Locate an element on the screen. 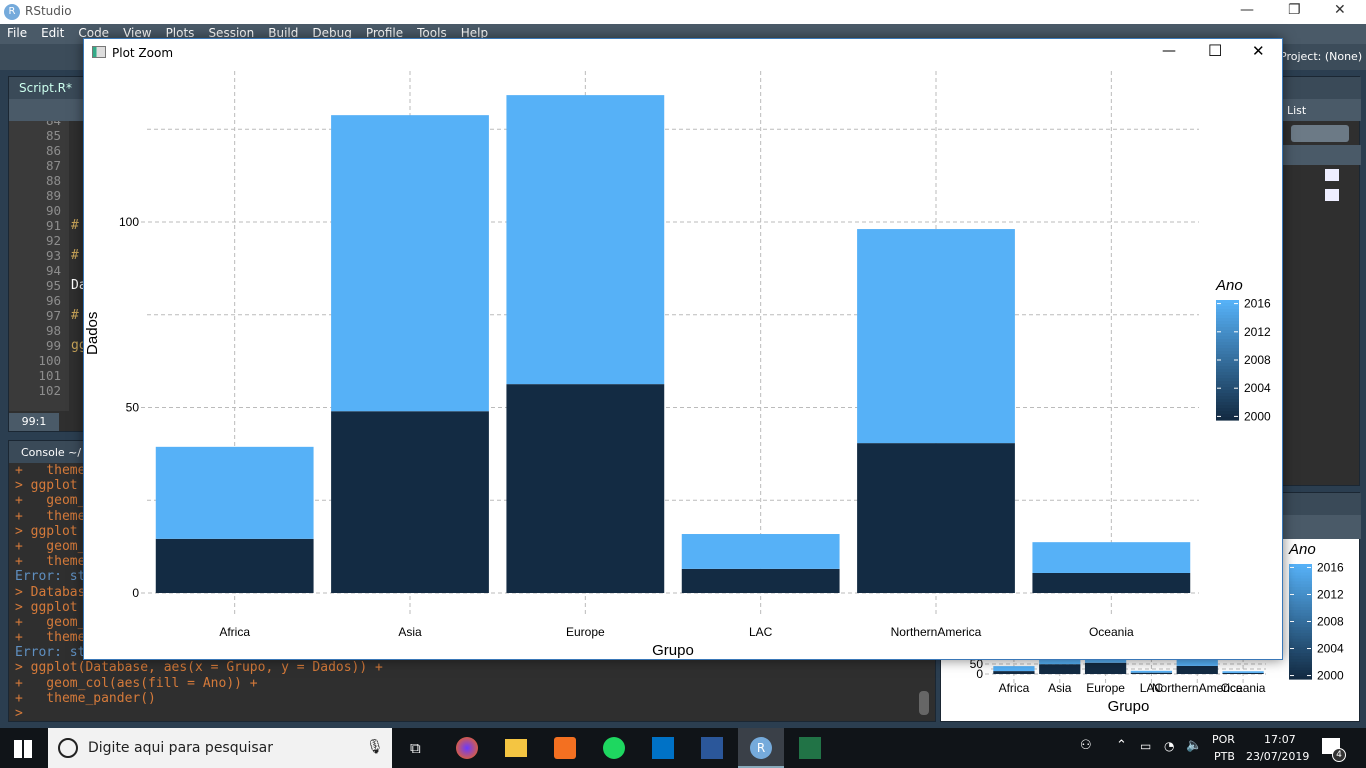 The image size is (1366, 768). line-number: 92 is located at coordinates (53, 240).